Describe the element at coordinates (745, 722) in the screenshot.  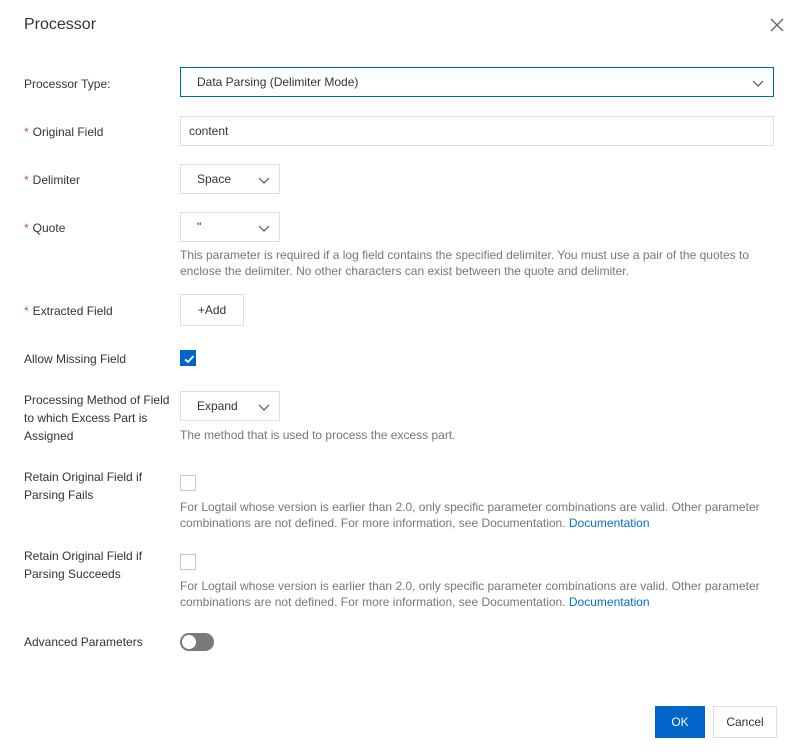
I see `cancel-button: Cancel` at that location.